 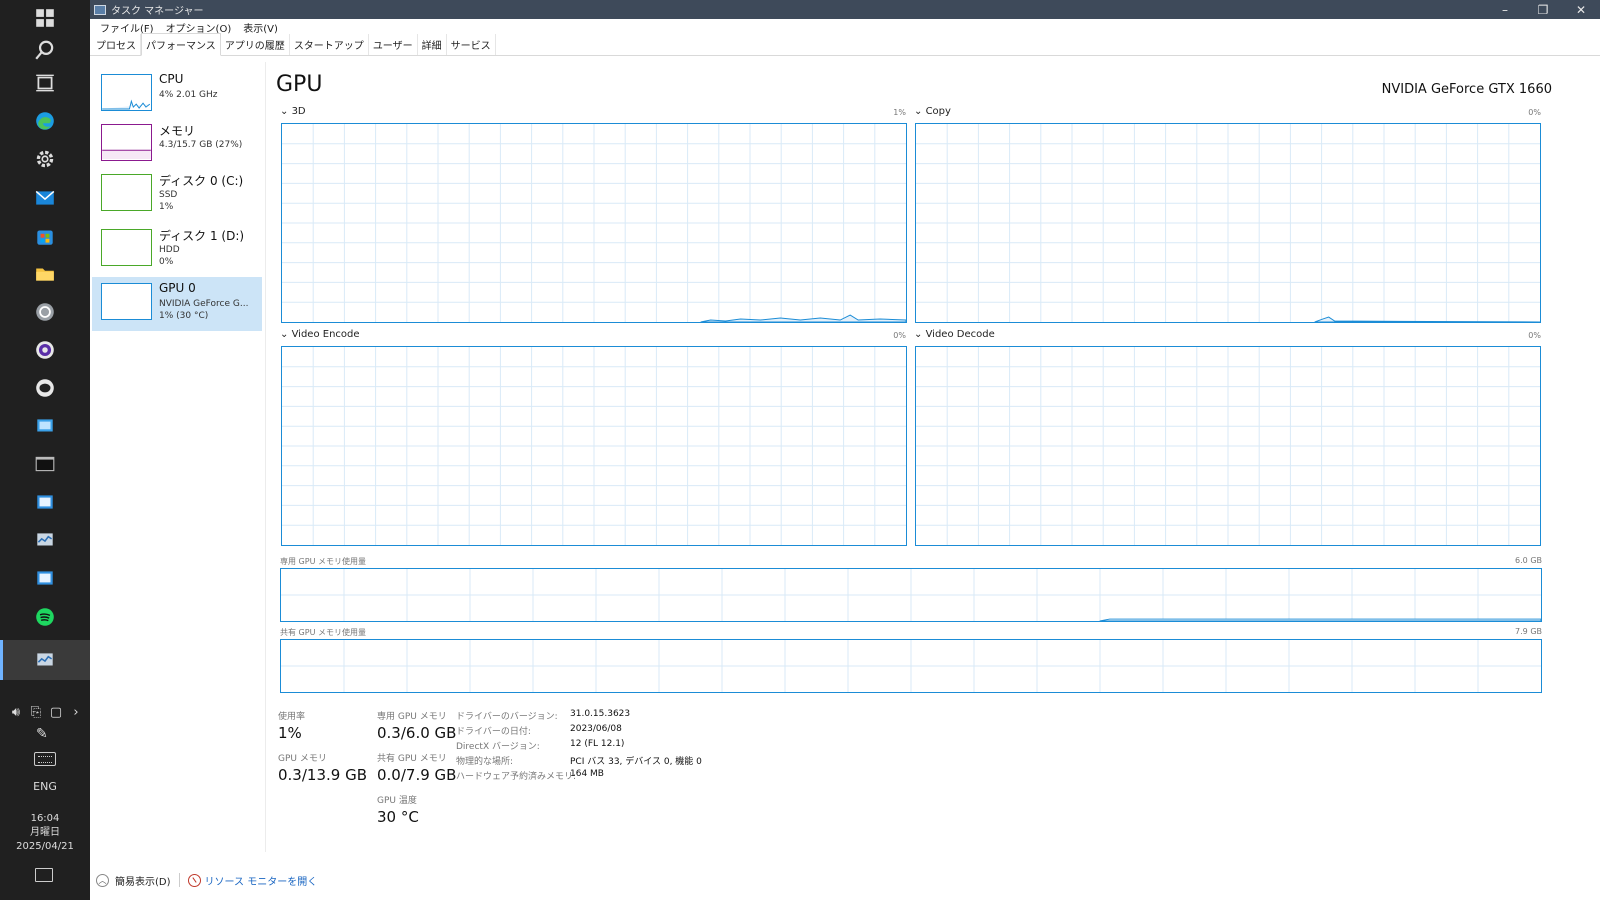 I want to click on tab-processes: プロセス, so click(x=116, y=44).